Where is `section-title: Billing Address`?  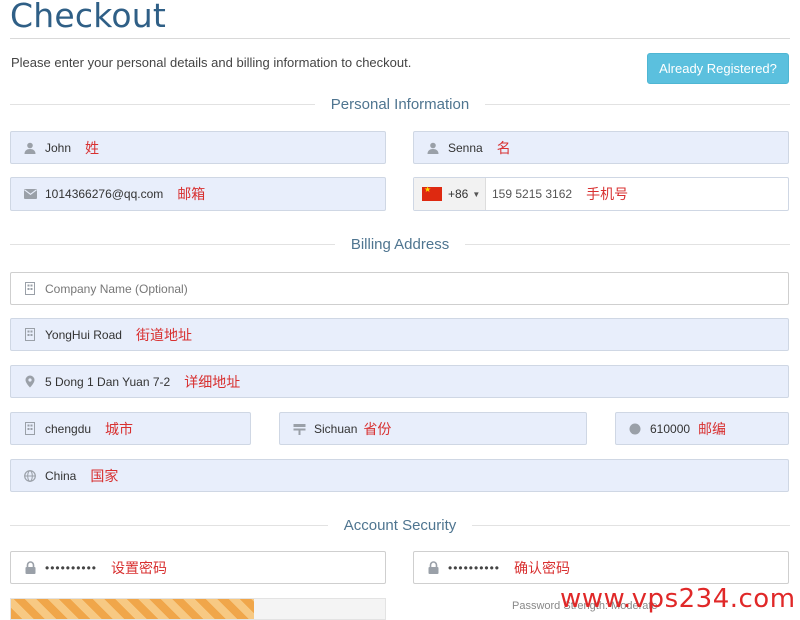 section-title: Billing Address is located at coordinates (400, 244).